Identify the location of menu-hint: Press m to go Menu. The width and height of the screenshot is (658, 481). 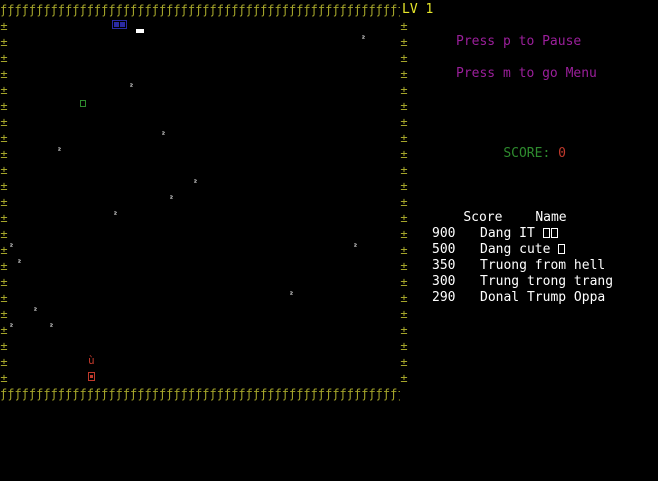
(526, 73).